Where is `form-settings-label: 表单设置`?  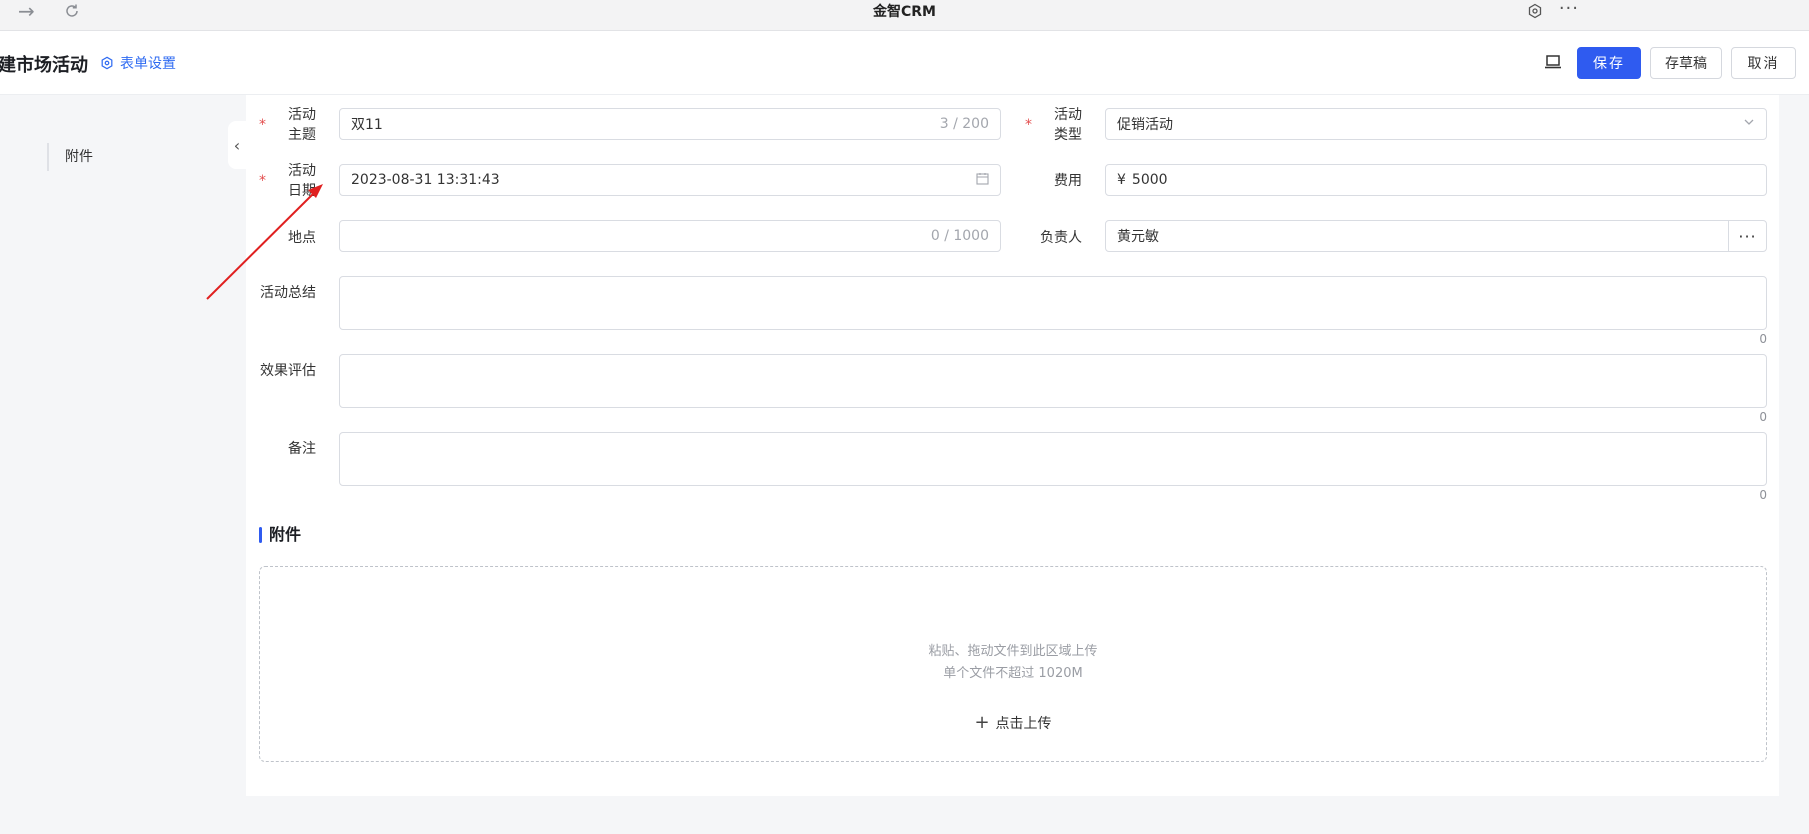 form-settings-label: 表单设置 is located at coordinates (148, 64).